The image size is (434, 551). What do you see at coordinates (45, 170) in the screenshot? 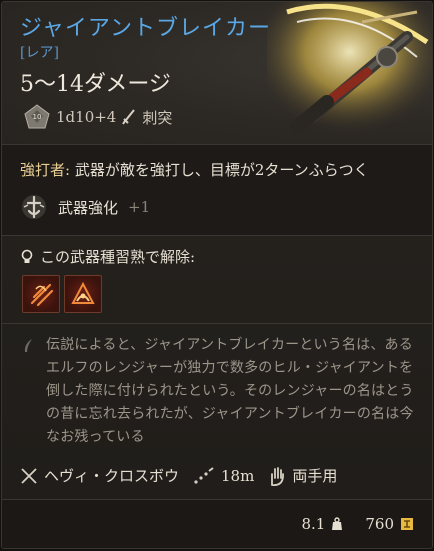
I see `effect-name: 強打者:` at bounding box center [45, 170].